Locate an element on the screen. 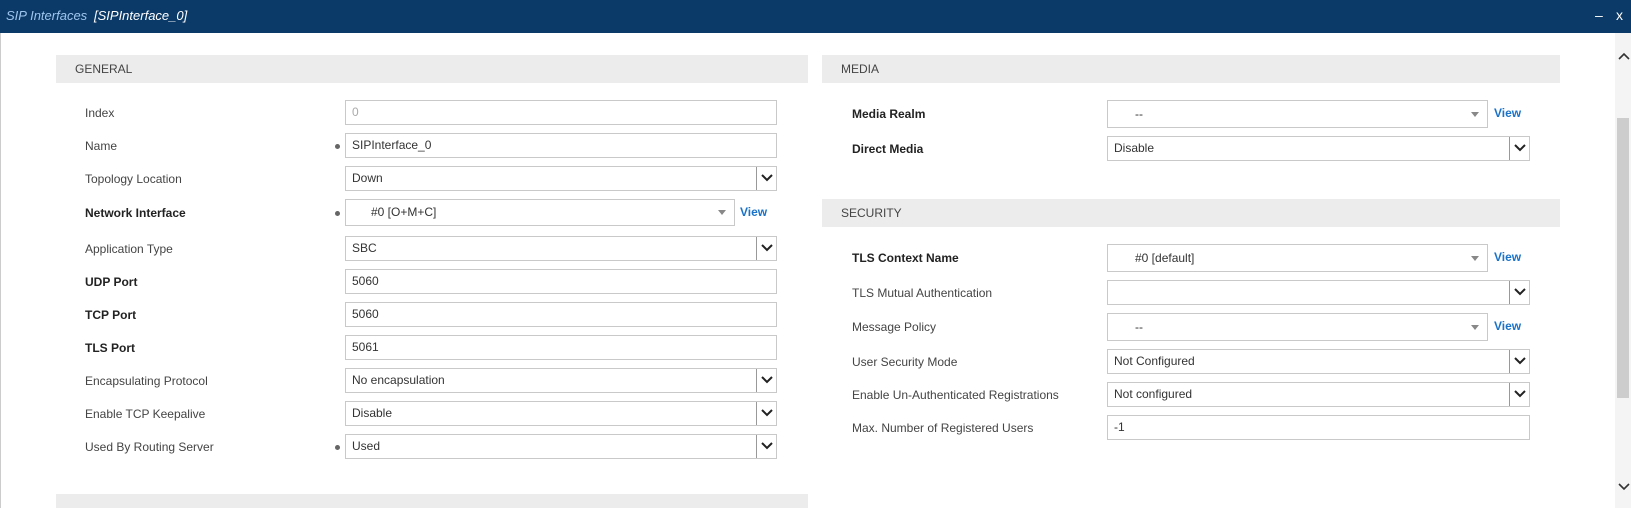 This screenshot has width=1631, height=508. dialog-titlebar: SIP Interfaces [SIPInterface_0] – x is located at coordinates (815, 16).